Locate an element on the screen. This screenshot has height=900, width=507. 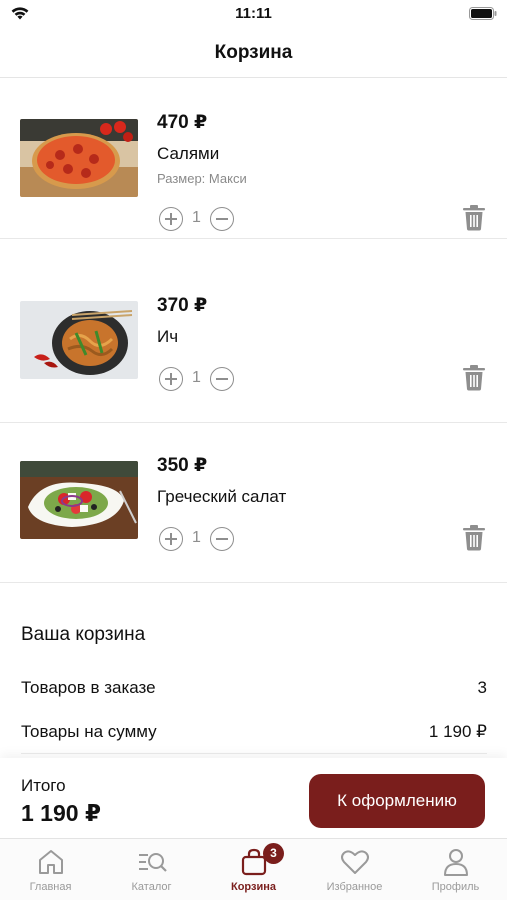
battery-icon is located at coordinates (483, 13).